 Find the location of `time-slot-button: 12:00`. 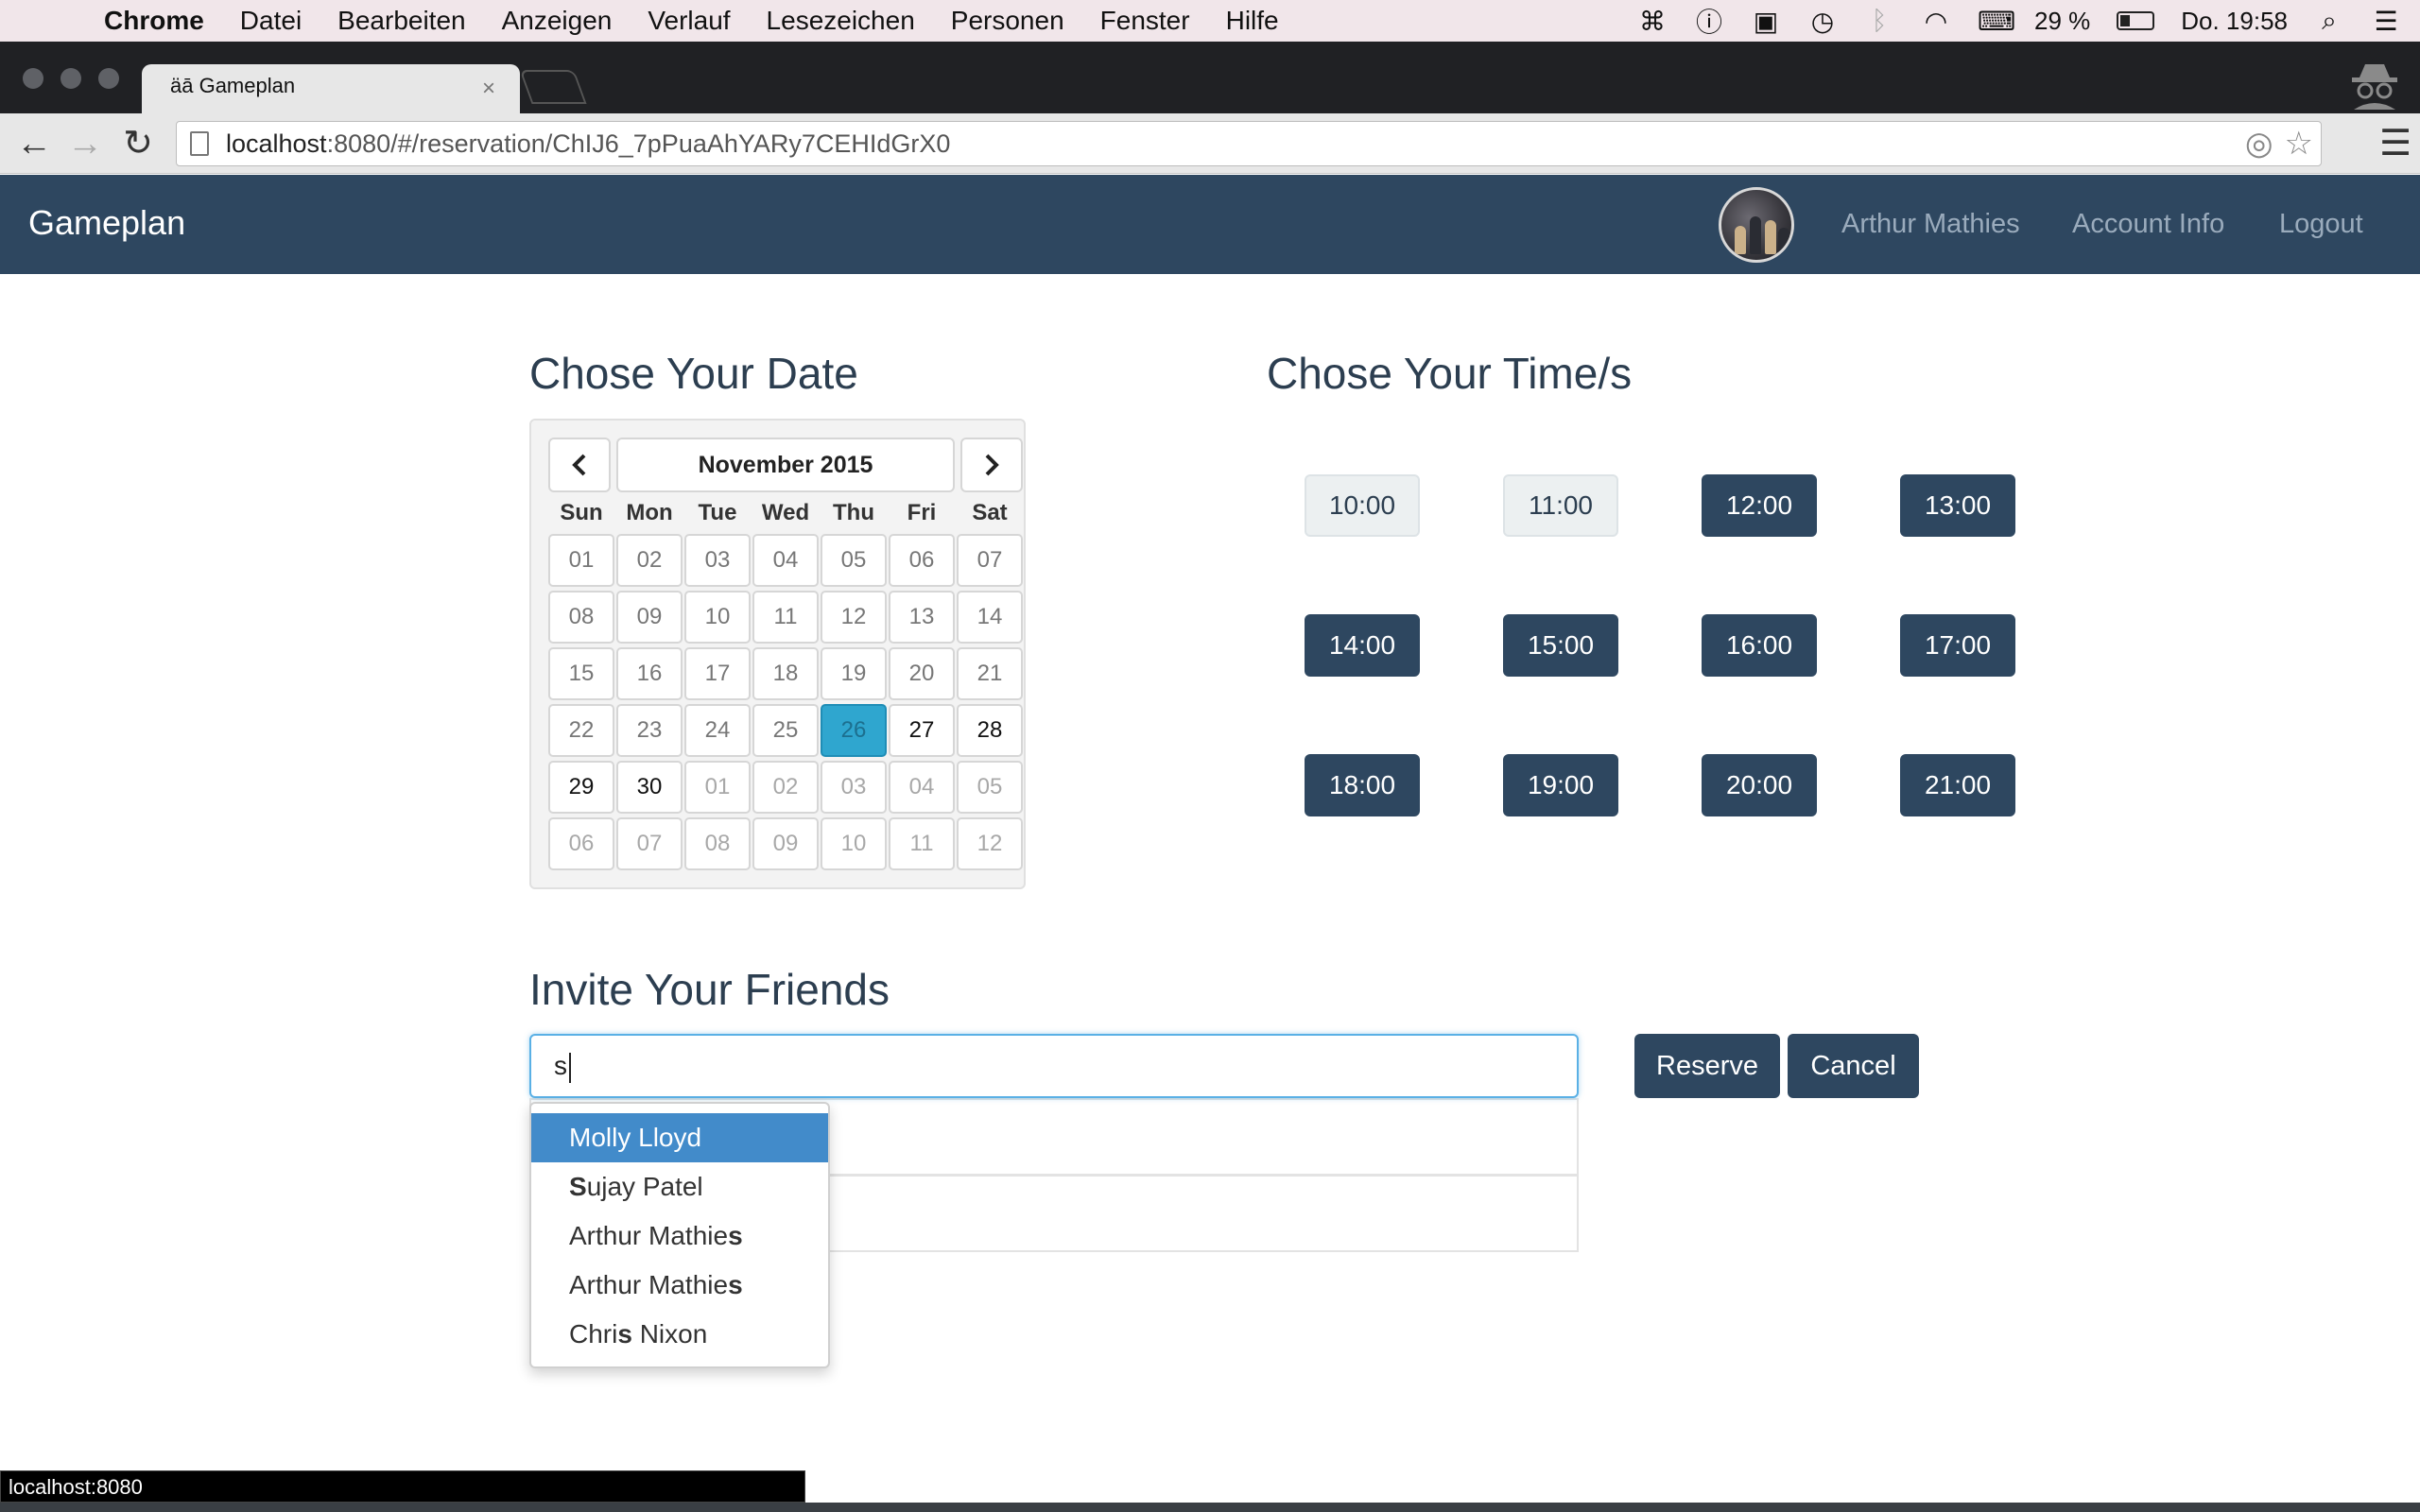

time-slot-button: 12:00 is located at coordinates (1759, 505).